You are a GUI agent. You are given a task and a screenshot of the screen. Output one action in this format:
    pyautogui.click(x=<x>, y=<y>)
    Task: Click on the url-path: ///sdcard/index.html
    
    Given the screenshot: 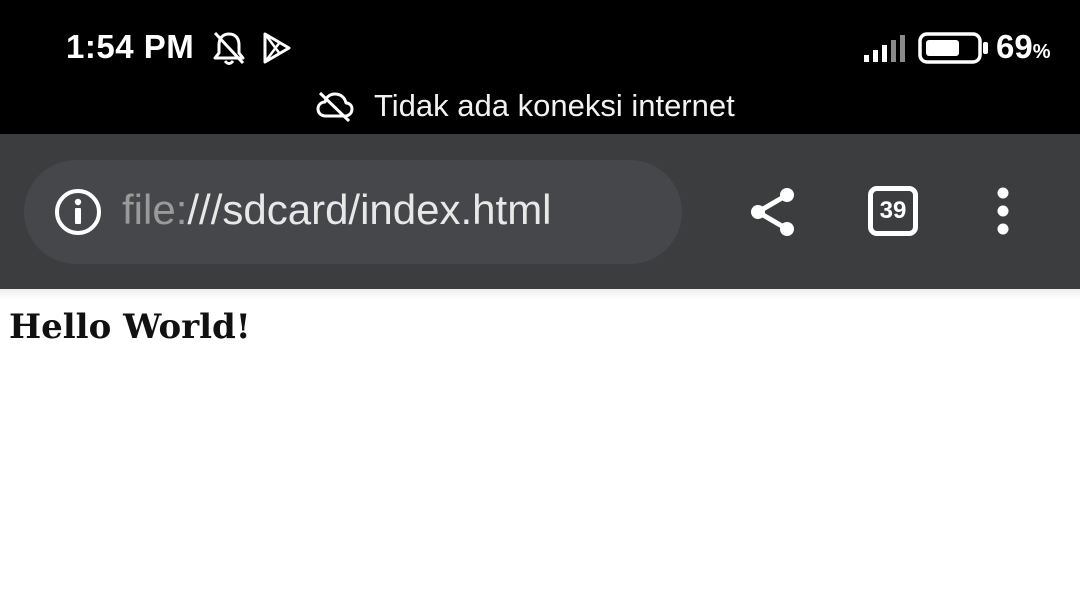 What is the action you would take?
    pyautogui.click(x=369, y=209)
    